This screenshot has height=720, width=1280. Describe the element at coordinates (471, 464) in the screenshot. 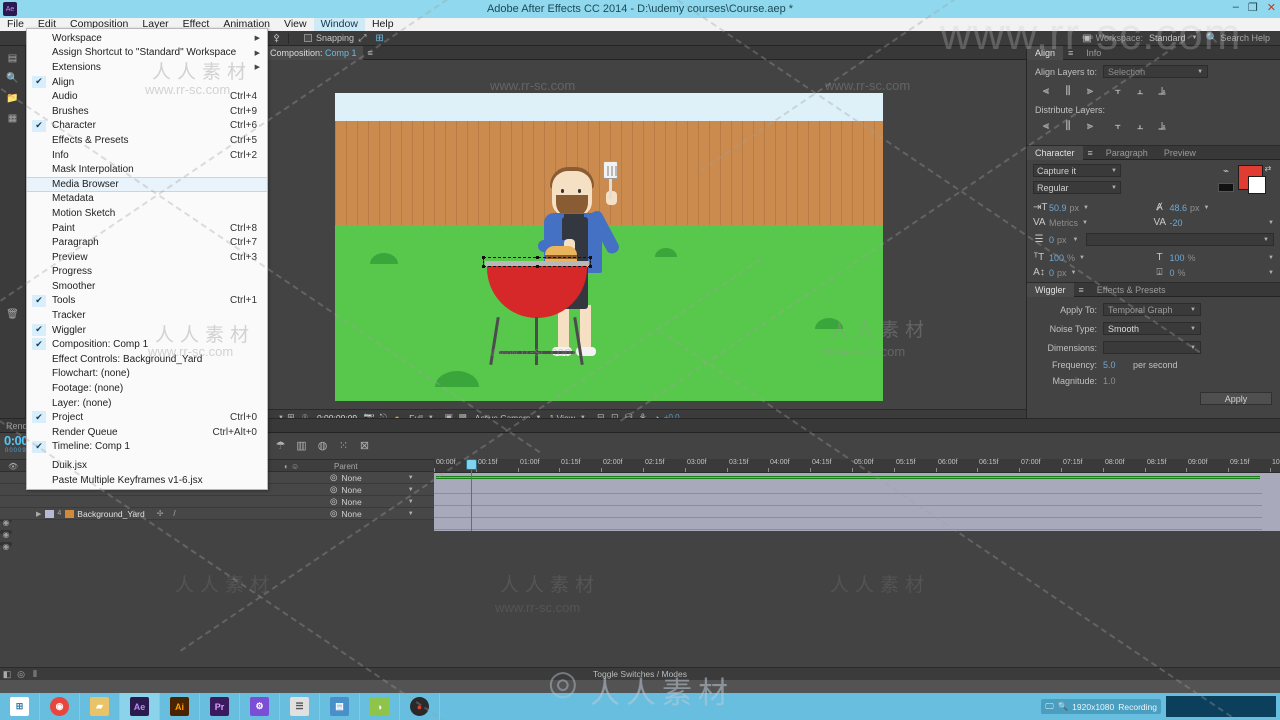

I see `cti-handle` at that location.